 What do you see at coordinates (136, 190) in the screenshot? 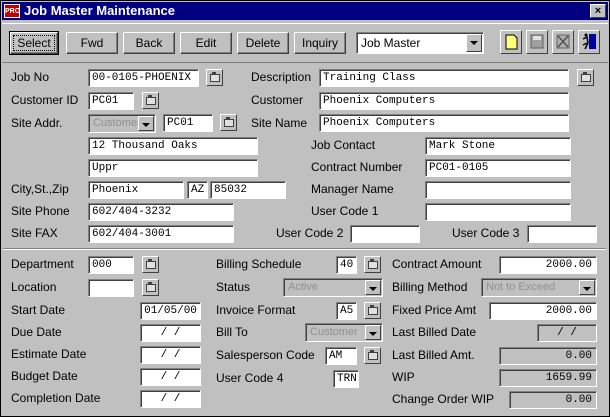
I see `city-field: Phoenix` at bounding box center [136, 190].